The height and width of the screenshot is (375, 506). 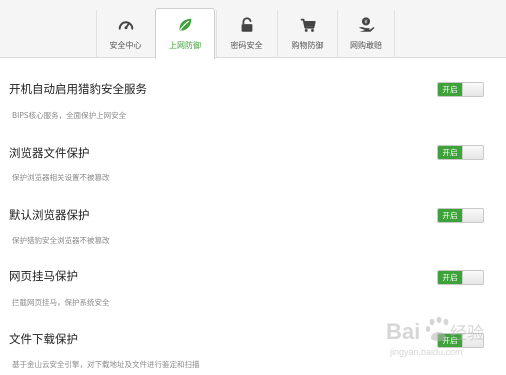 I want to click on hand-coin-icon: ¥, so click(x=366, y=24).